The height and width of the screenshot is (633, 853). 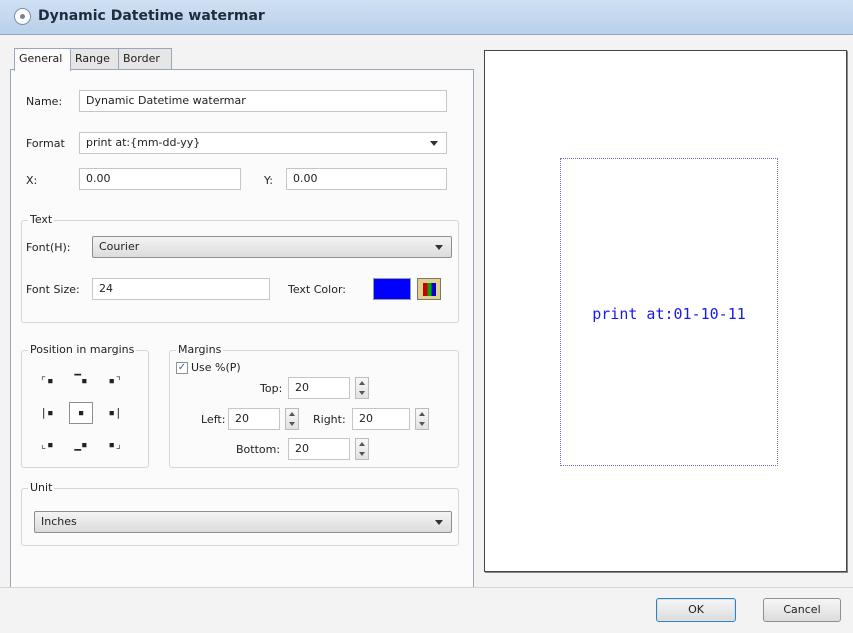 What do you see at coordinates (59, 521) in the screenshot?
I see `unit-select-value: Inches` at bounding box center [59, 521].